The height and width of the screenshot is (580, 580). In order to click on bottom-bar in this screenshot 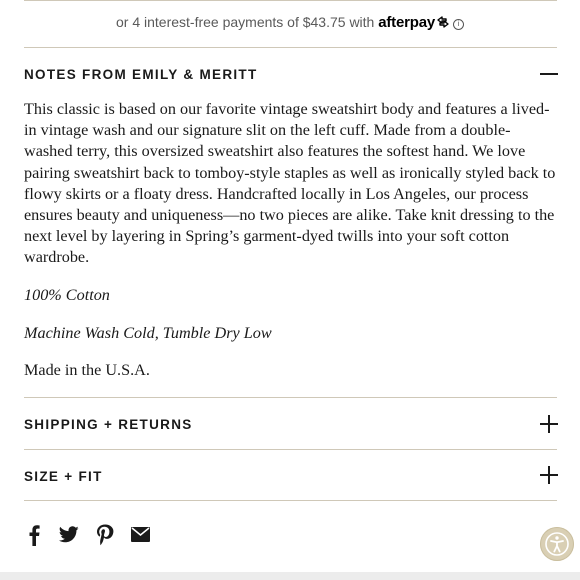, I will do `click(290, 576)`.